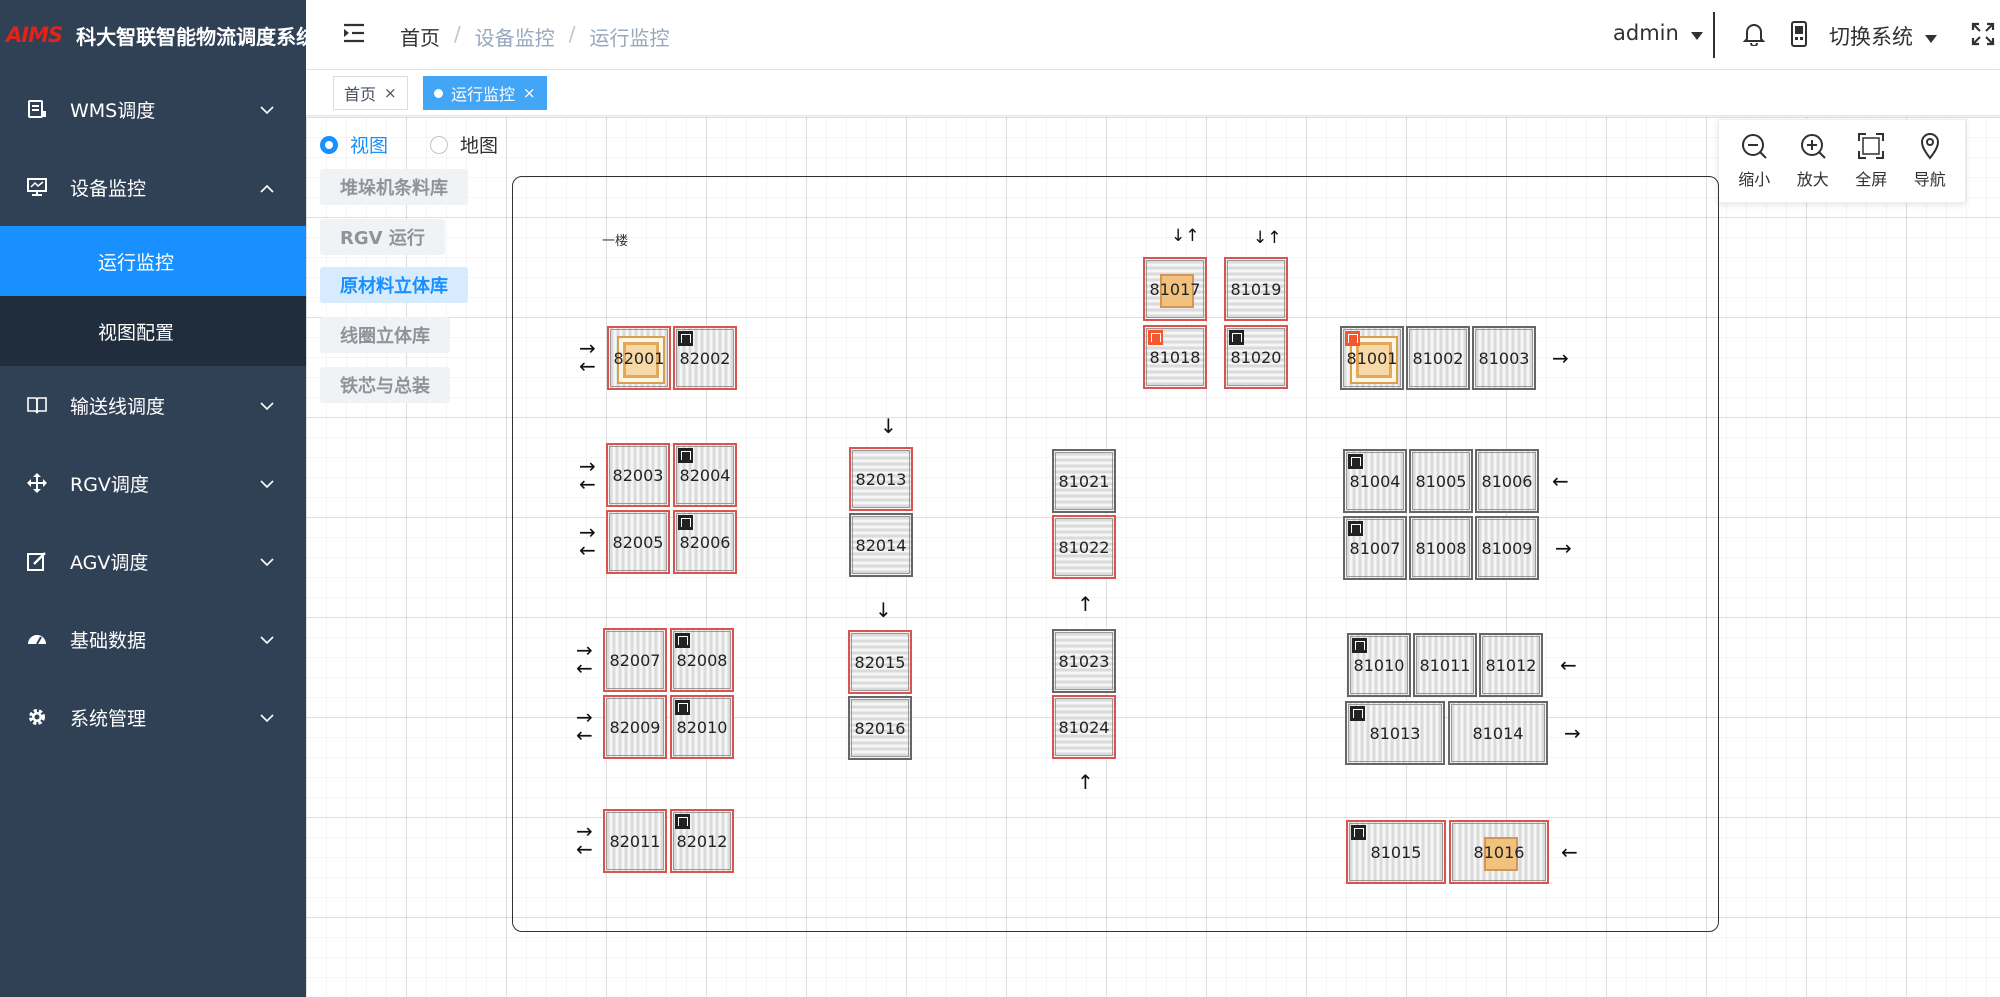  I want to click on conveyor-cell: 81003, so click(1504, 358).